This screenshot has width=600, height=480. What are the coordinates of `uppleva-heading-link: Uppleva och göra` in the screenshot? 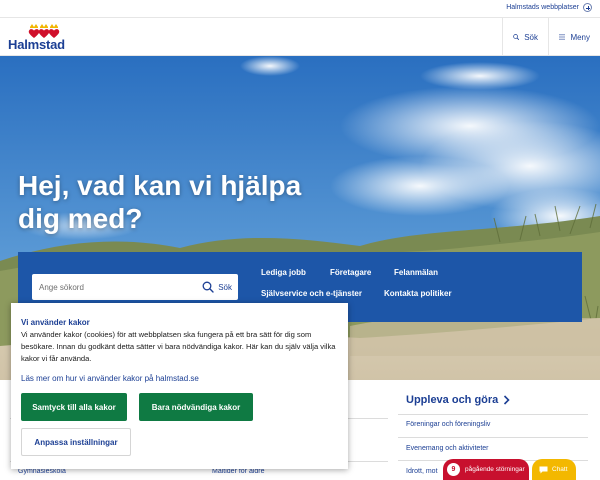 It's located at (458, 400).